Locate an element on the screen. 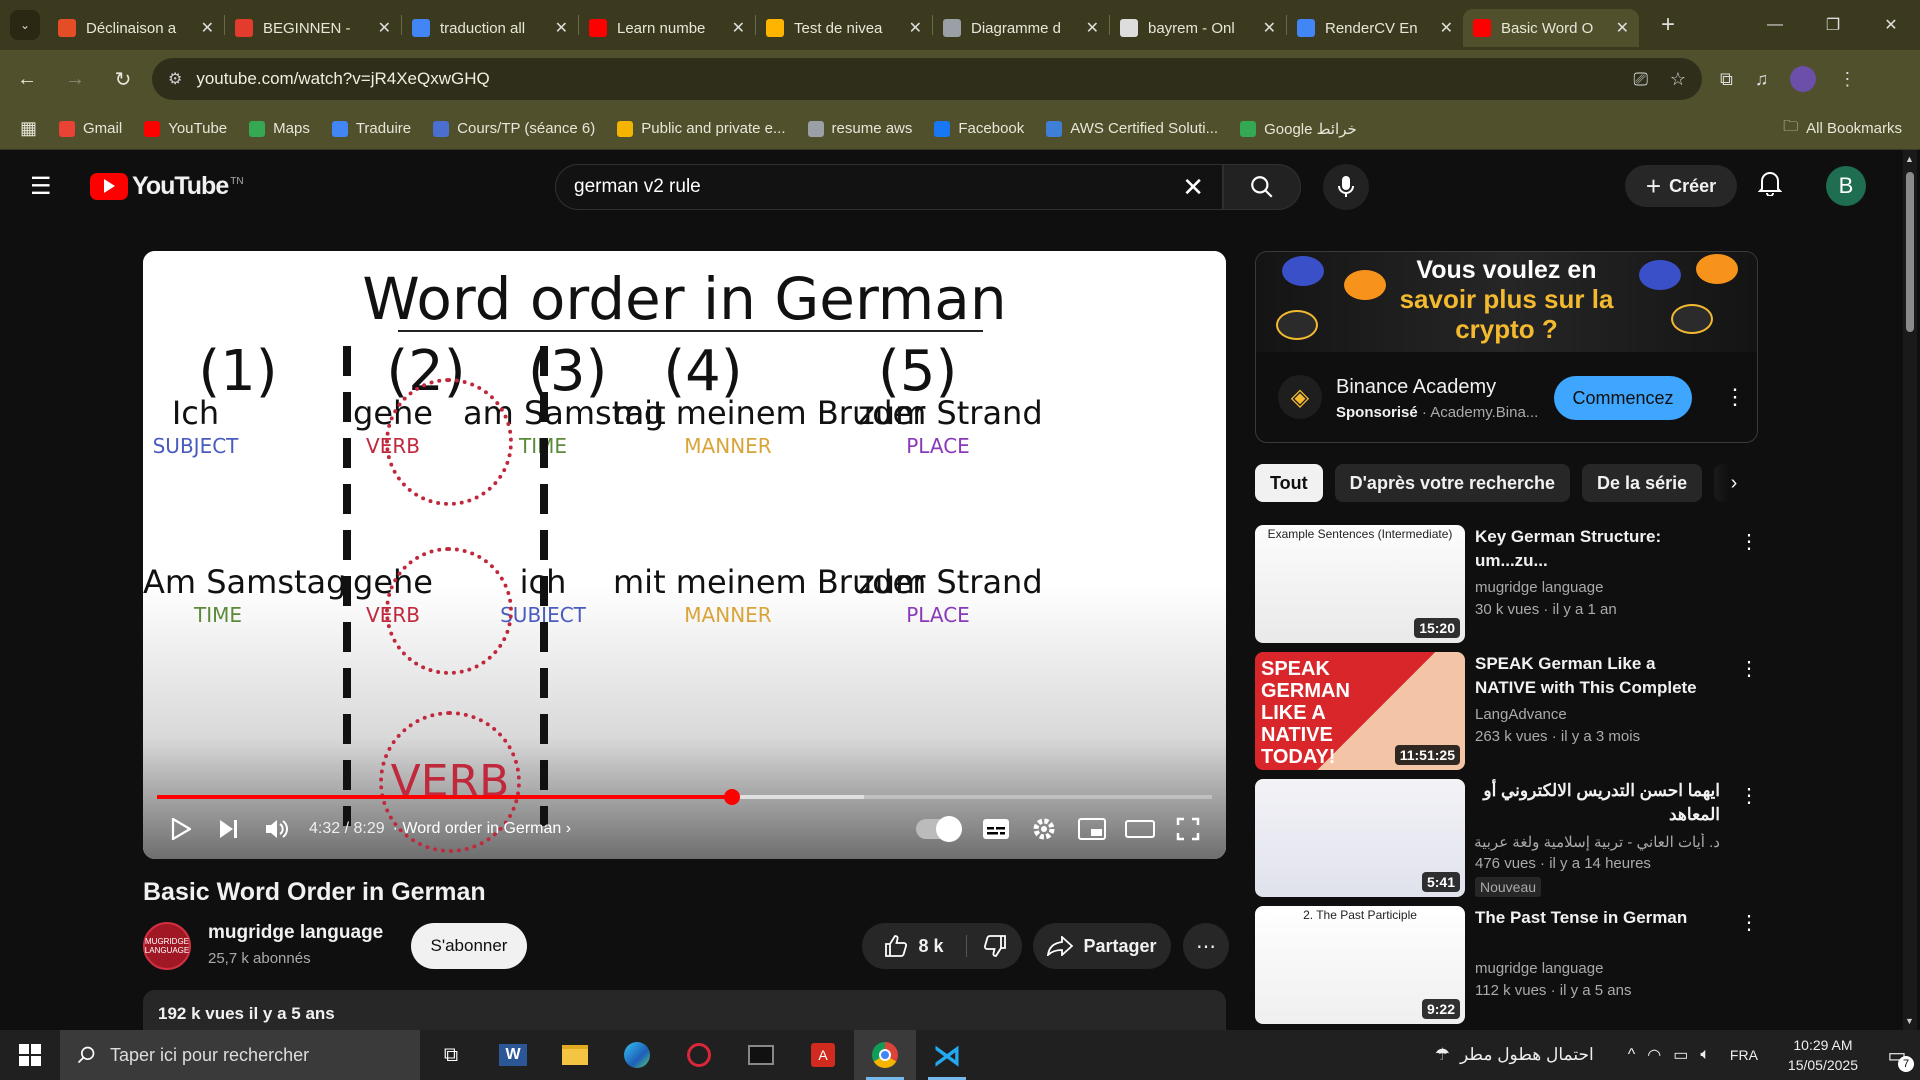 This screenshot has height=1080, width=1920. bookmark-item: Facebook is located at coordinates (979, 128).